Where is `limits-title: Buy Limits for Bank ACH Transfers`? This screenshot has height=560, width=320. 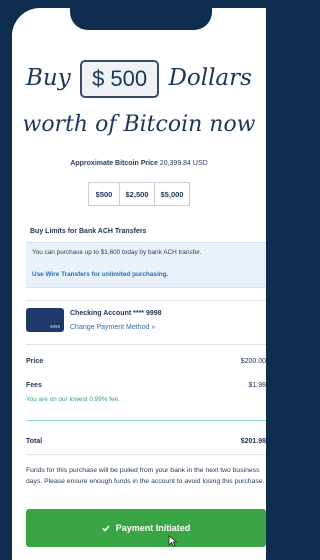
limits-title: Buy Limits for Bank ACH Transfers is located at coordinates (88, 231).